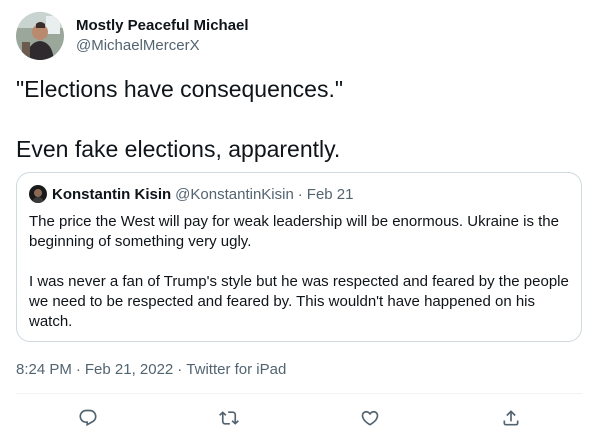 The width and height of the screenshot is (598, 442). I want to click on tweet-header: Mostly Peaceful Michael @MichaelMercerX, so click(132, 36).